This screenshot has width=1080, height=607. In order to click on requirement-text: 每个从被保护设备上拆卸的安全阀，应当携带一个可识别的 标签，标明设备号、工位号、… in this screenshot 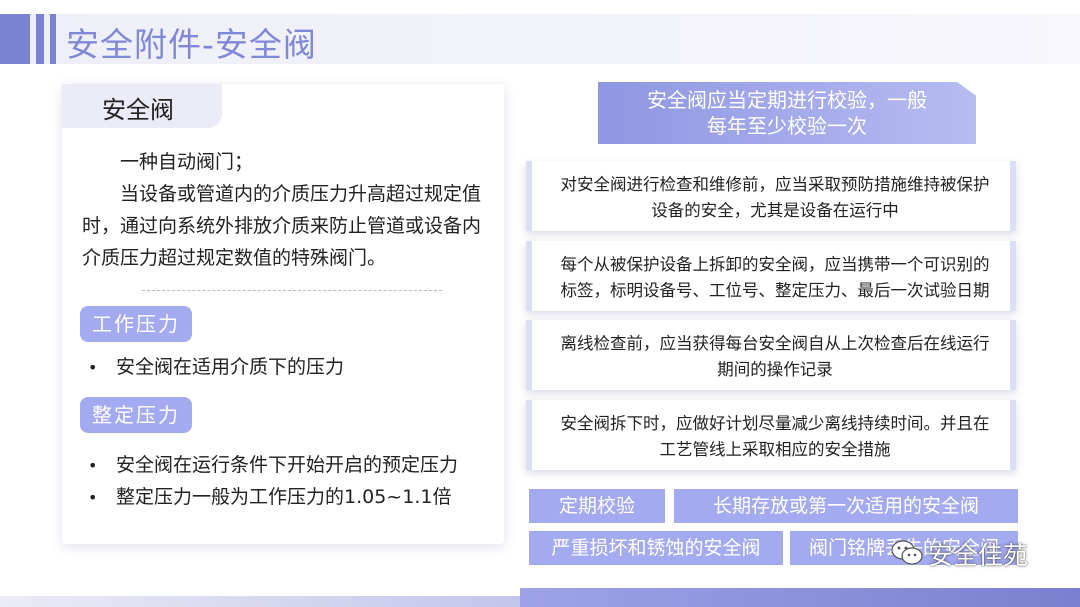, I will do `click(775, 277)`.